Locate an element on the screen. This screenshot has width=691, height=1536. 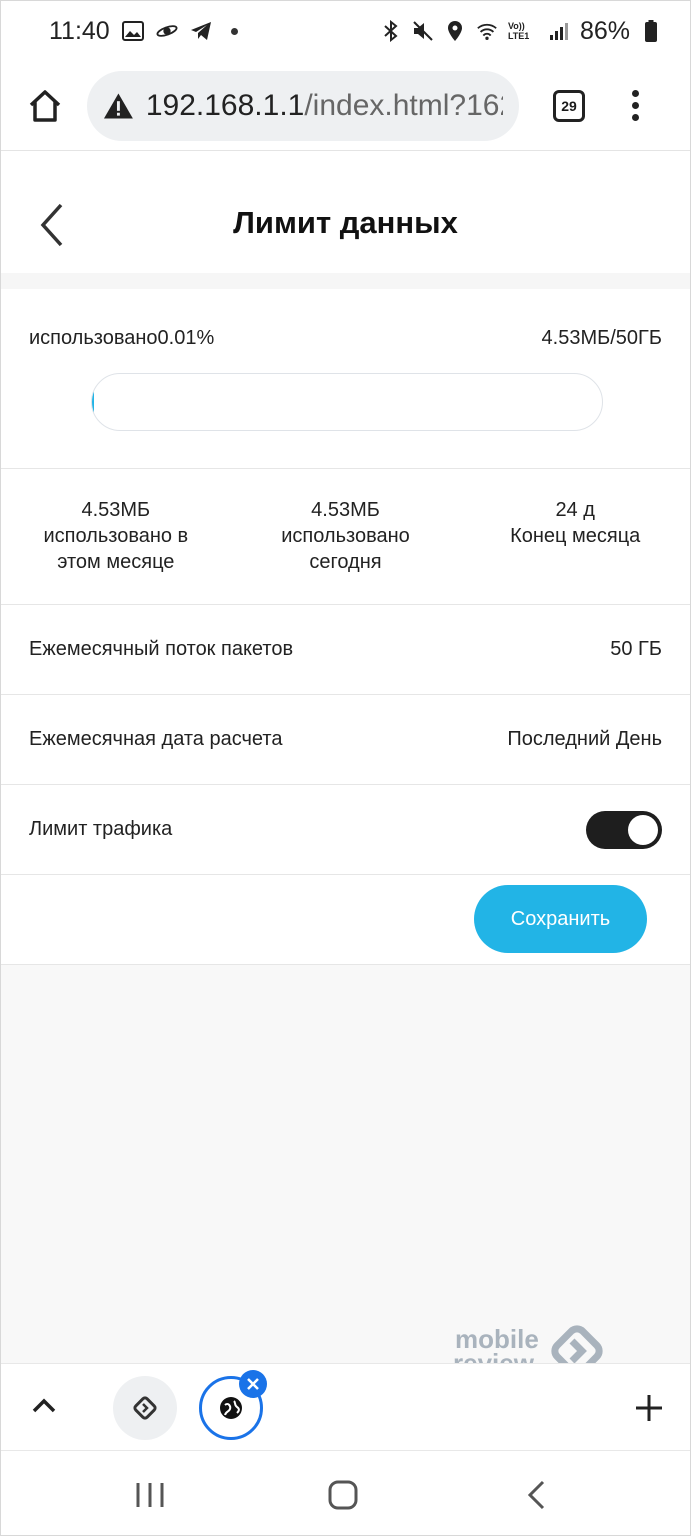
monthly-flow-label: Ежемесячный поток пакетов is located at coordinates (161, 649).